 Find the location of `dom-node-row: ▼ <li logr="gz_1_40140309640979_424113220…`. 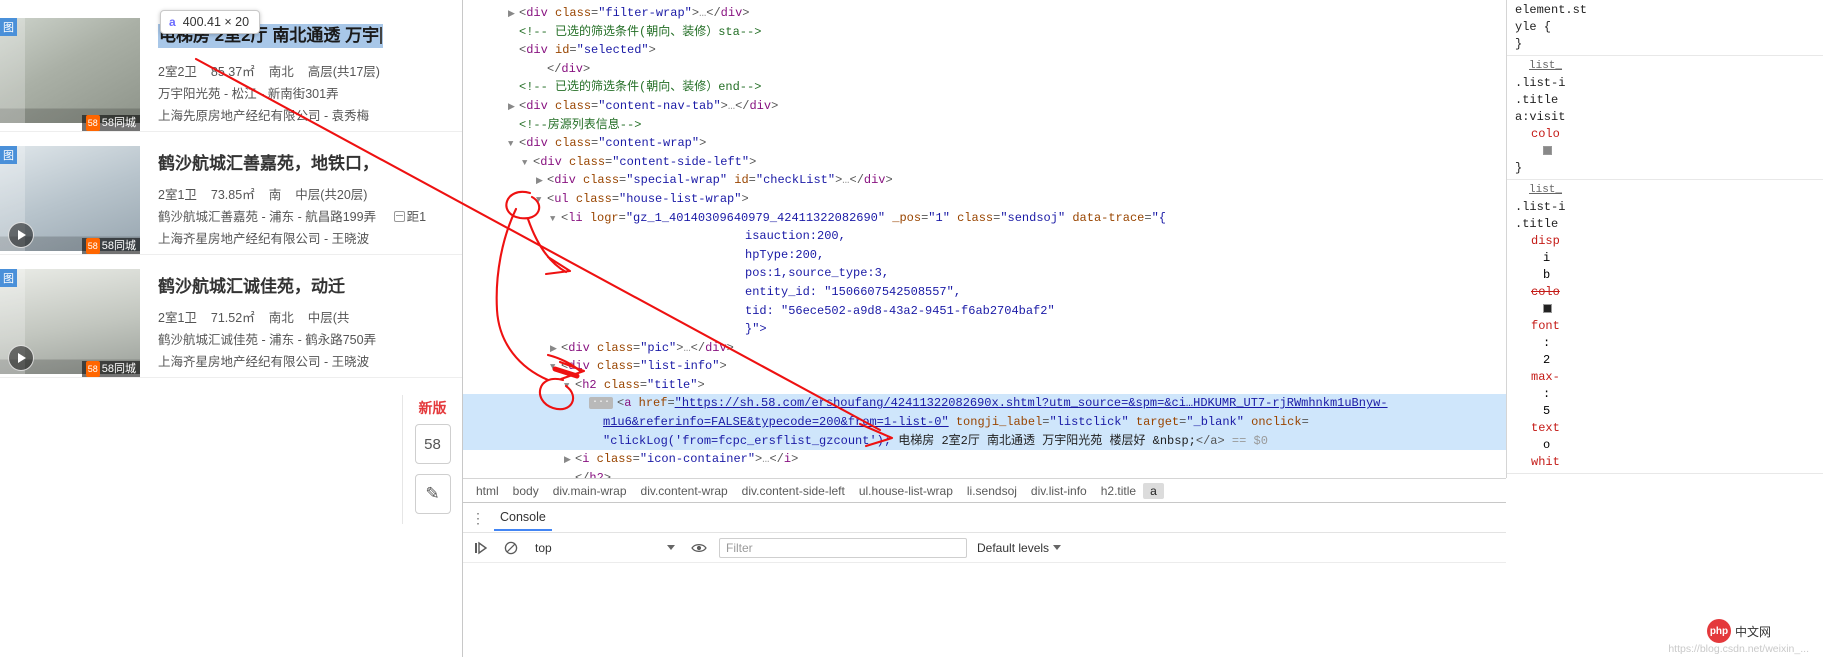

dom-node-row: ▼ <li logr="gz_1_40140309640979_424113220… is located at coordinates (984, 218).